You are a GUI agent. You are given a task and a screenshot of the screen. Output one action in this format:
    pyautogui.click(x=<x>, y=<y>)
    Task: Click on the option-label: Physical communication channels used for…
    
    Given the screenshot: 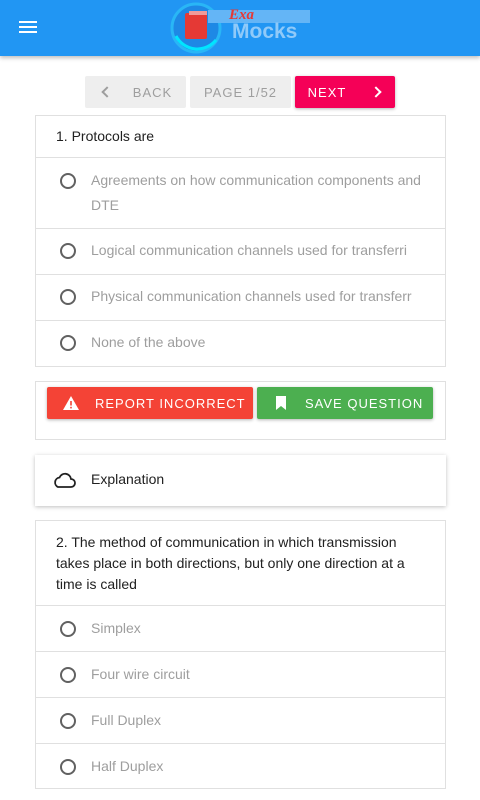 What is the action you would take?
    pyautogui.click(x=251, y=296)
    